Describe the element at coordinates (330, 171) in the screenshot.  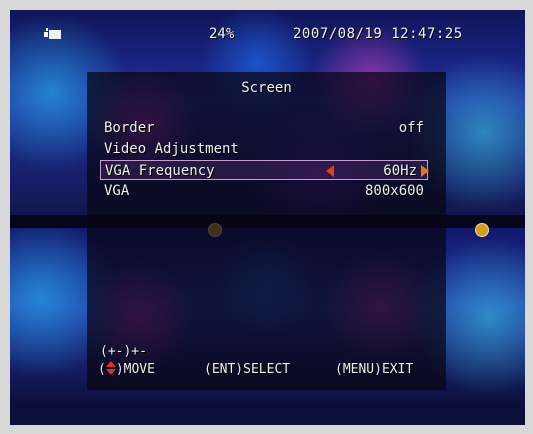
I see `decrease-arrow-icon` at that location.